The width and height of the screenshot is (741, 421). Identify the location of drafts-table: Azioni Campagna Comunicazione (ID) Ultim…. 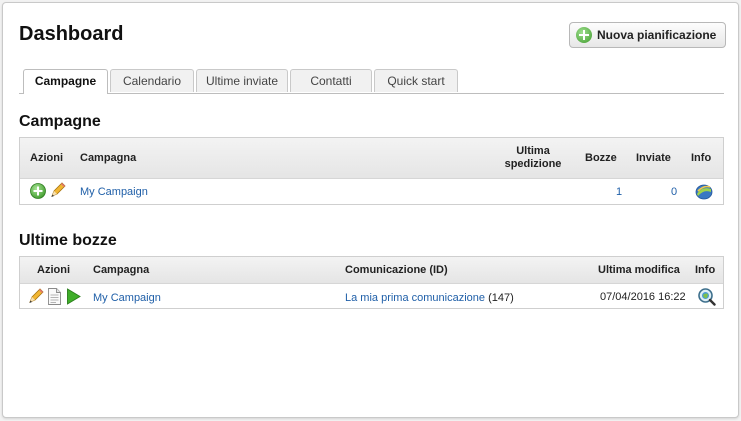
(371, 282).